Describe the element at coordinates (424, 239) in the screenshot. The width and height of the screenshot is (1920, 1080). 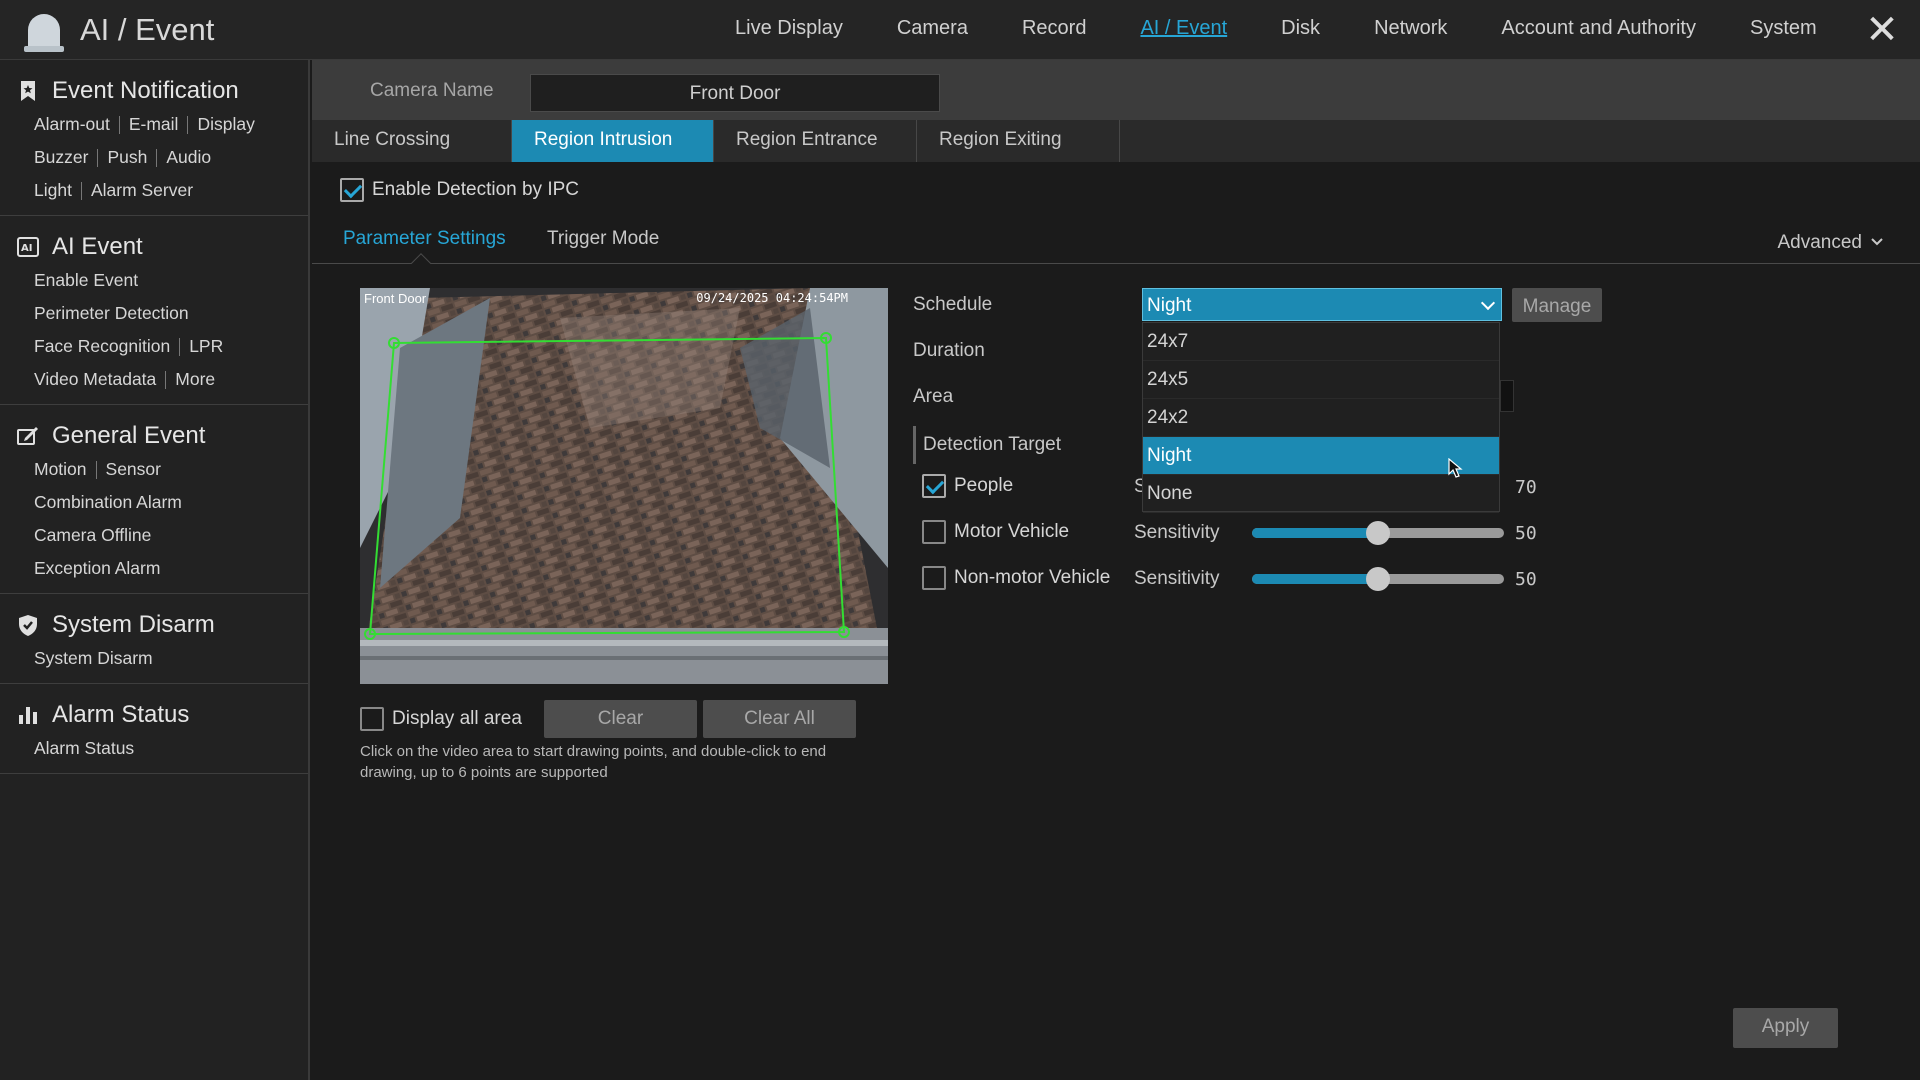
I see `subtab-parameter-settings: Parameter Settings` at that location.